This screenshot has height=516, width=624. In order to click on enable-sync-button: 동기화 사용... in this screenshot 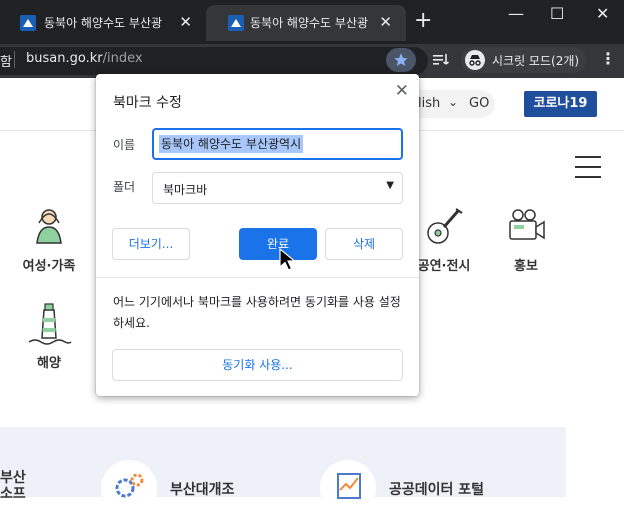, I will do `click(257, 365)`.